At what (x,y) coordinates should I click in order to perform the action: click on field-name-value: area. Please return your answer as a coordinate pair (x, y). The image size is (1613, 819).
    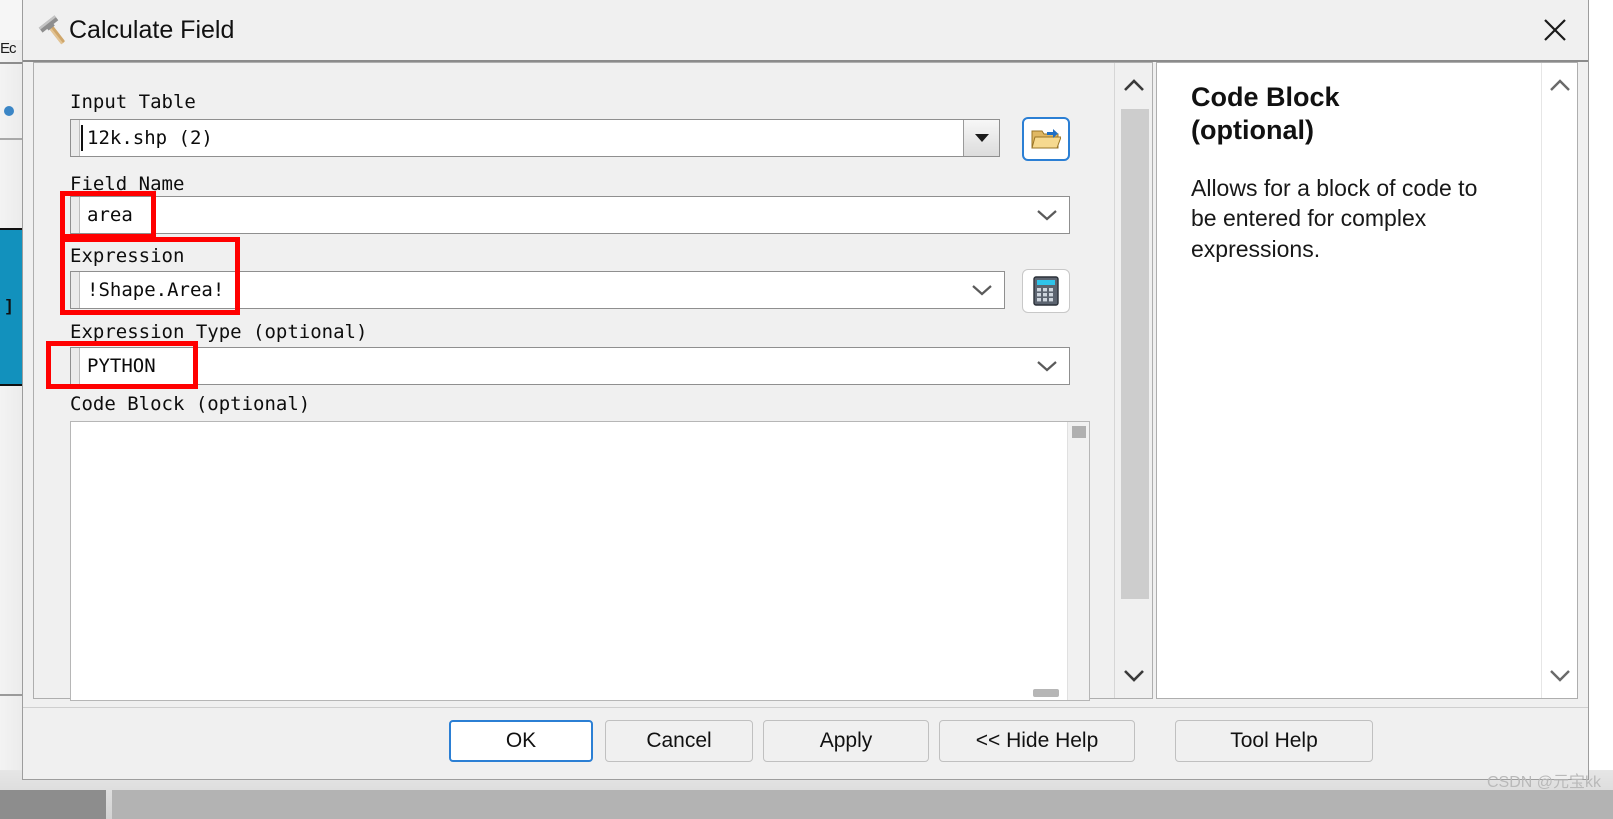
    Looking at the image, I should click on (110, 215).